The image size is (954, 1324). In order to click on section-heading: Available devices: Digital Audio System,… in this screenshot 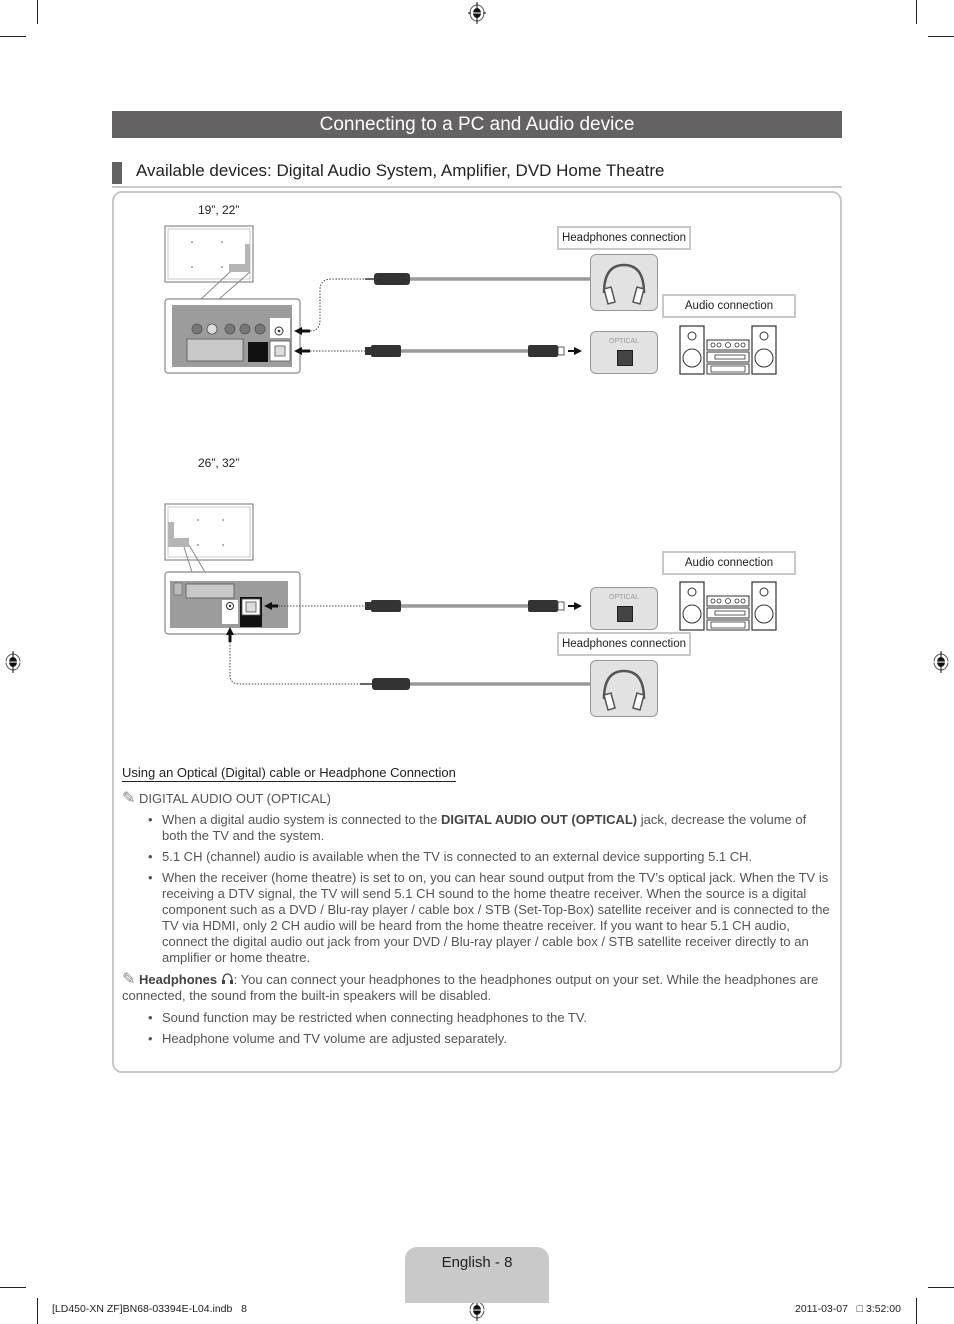, I will do `click(477, 174)`.